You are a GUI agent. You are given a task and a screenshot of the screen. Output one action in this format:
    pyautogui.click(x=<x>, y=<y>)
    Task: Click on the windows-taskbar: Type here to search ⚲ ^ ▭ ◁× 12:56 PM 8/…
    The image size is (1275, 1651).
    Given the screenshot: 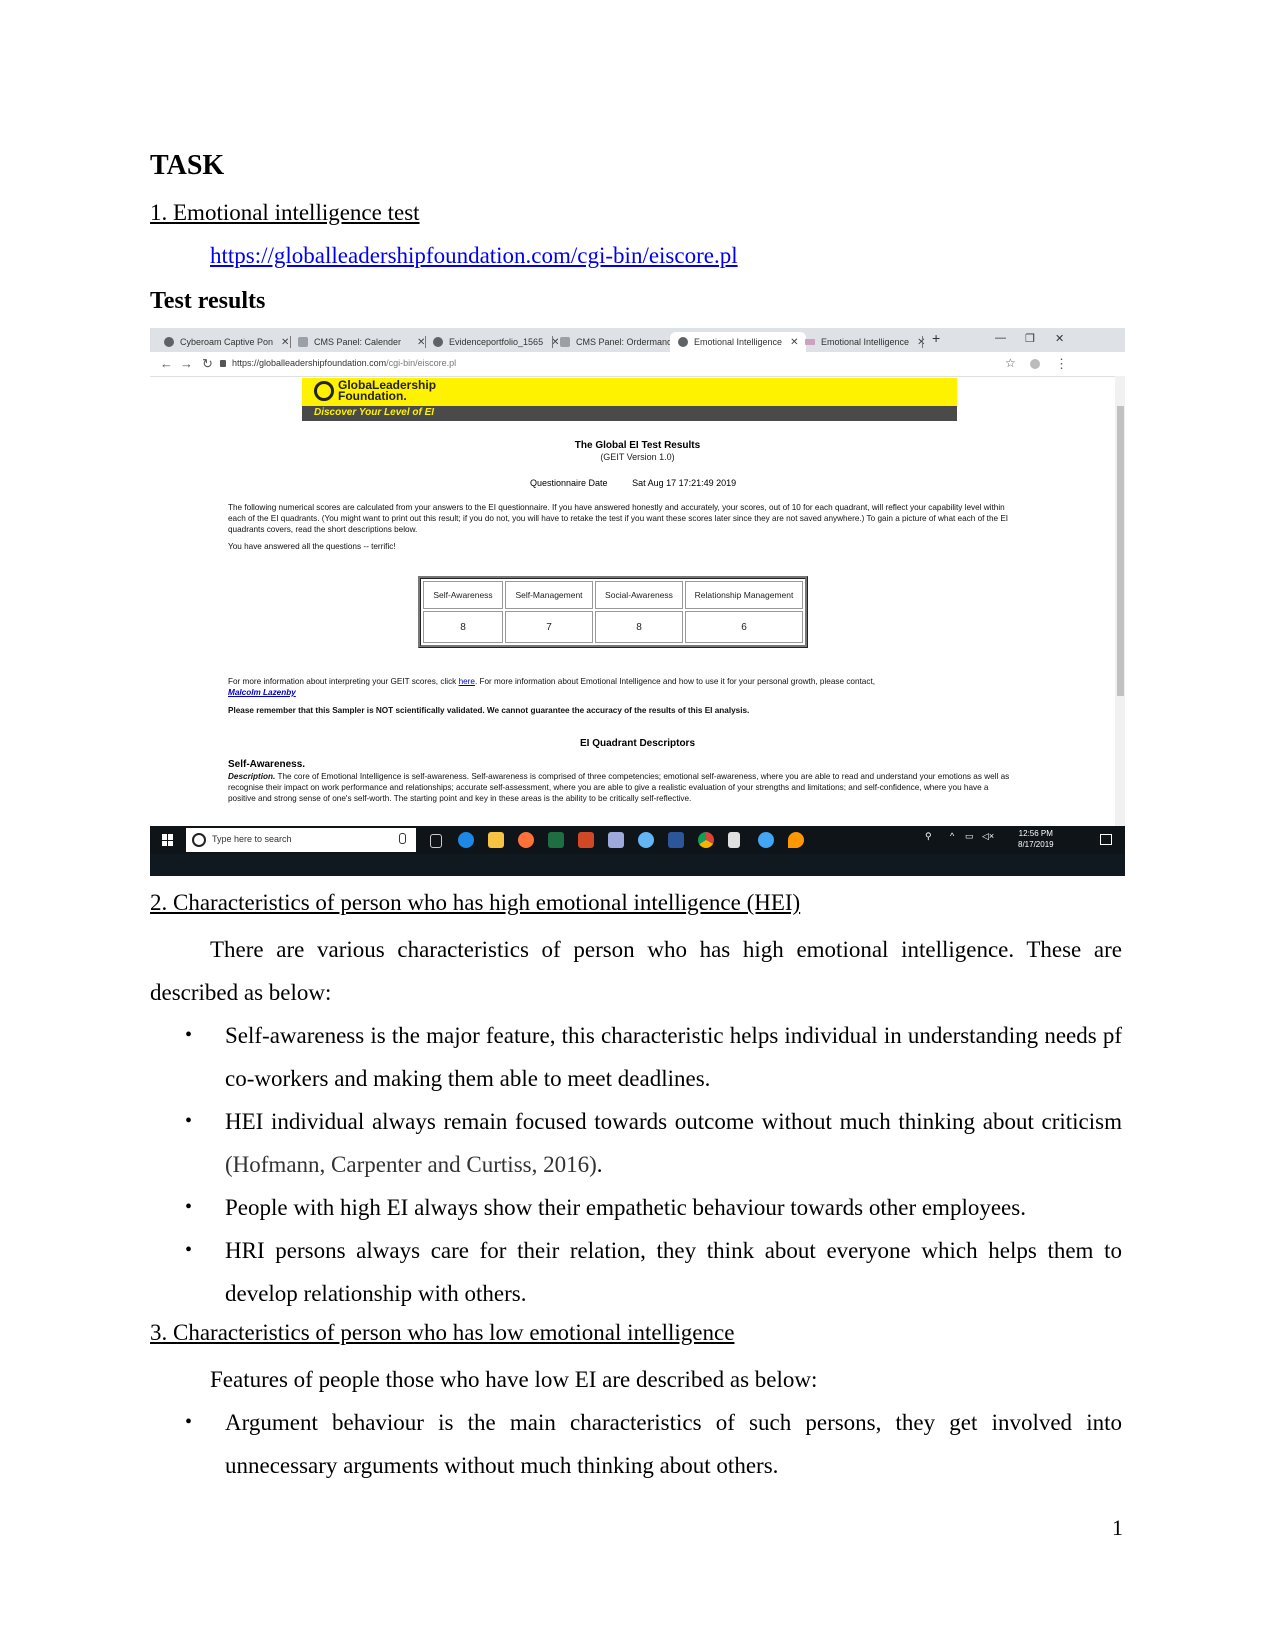 What is the action you would take?
    pyautogui.click(x=637, y=851)
    